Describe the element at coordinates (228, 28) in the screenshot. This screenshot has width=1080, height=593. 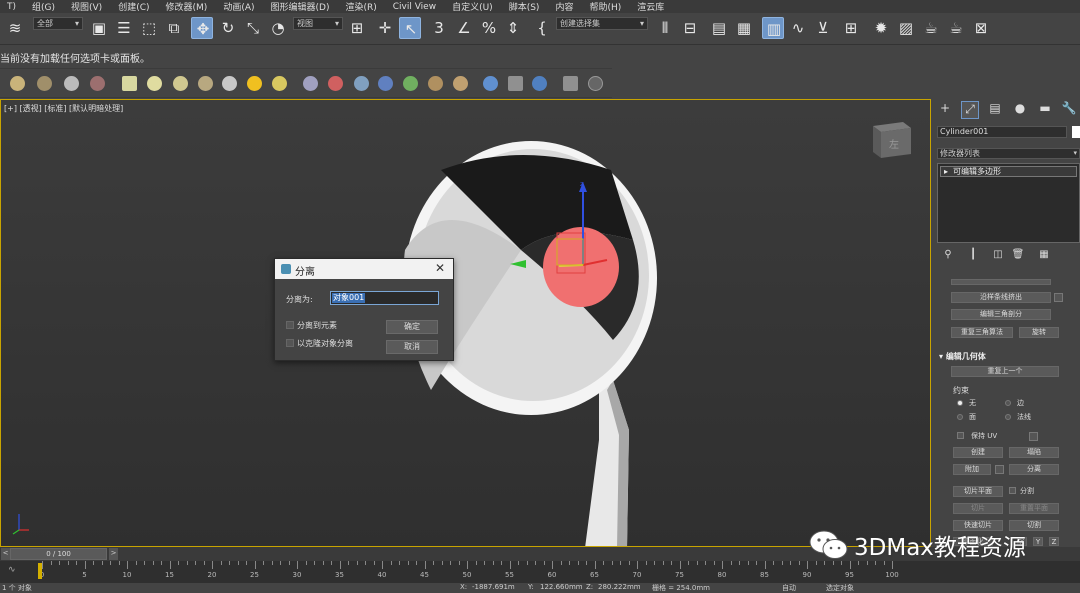
I see `rotate-icon: ↻` at that location.